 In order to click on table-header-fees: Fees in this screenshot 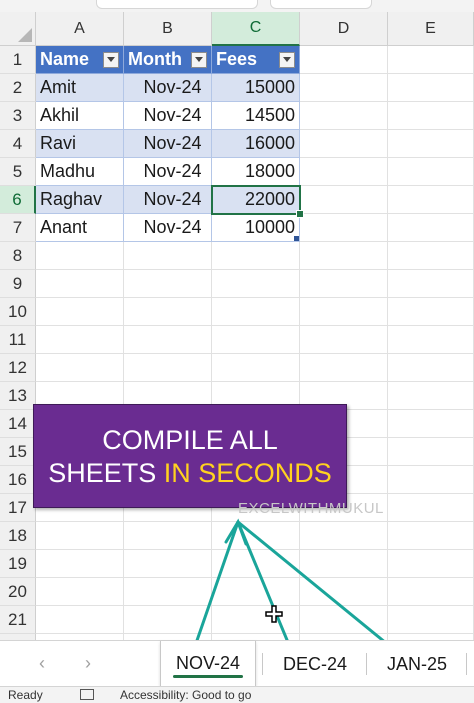, I will do `click(256, 60)`.